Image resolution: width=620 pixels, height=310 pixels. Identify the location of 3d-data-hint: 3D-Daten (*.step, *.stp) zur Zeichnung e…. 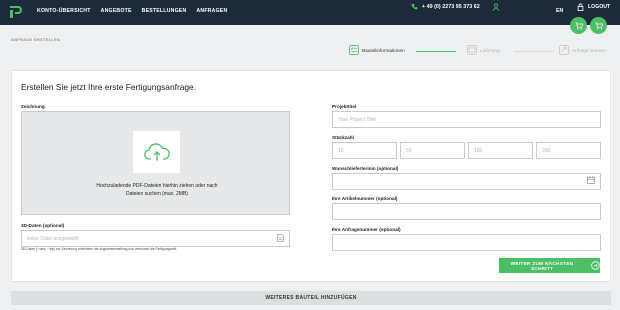
(99, 249).